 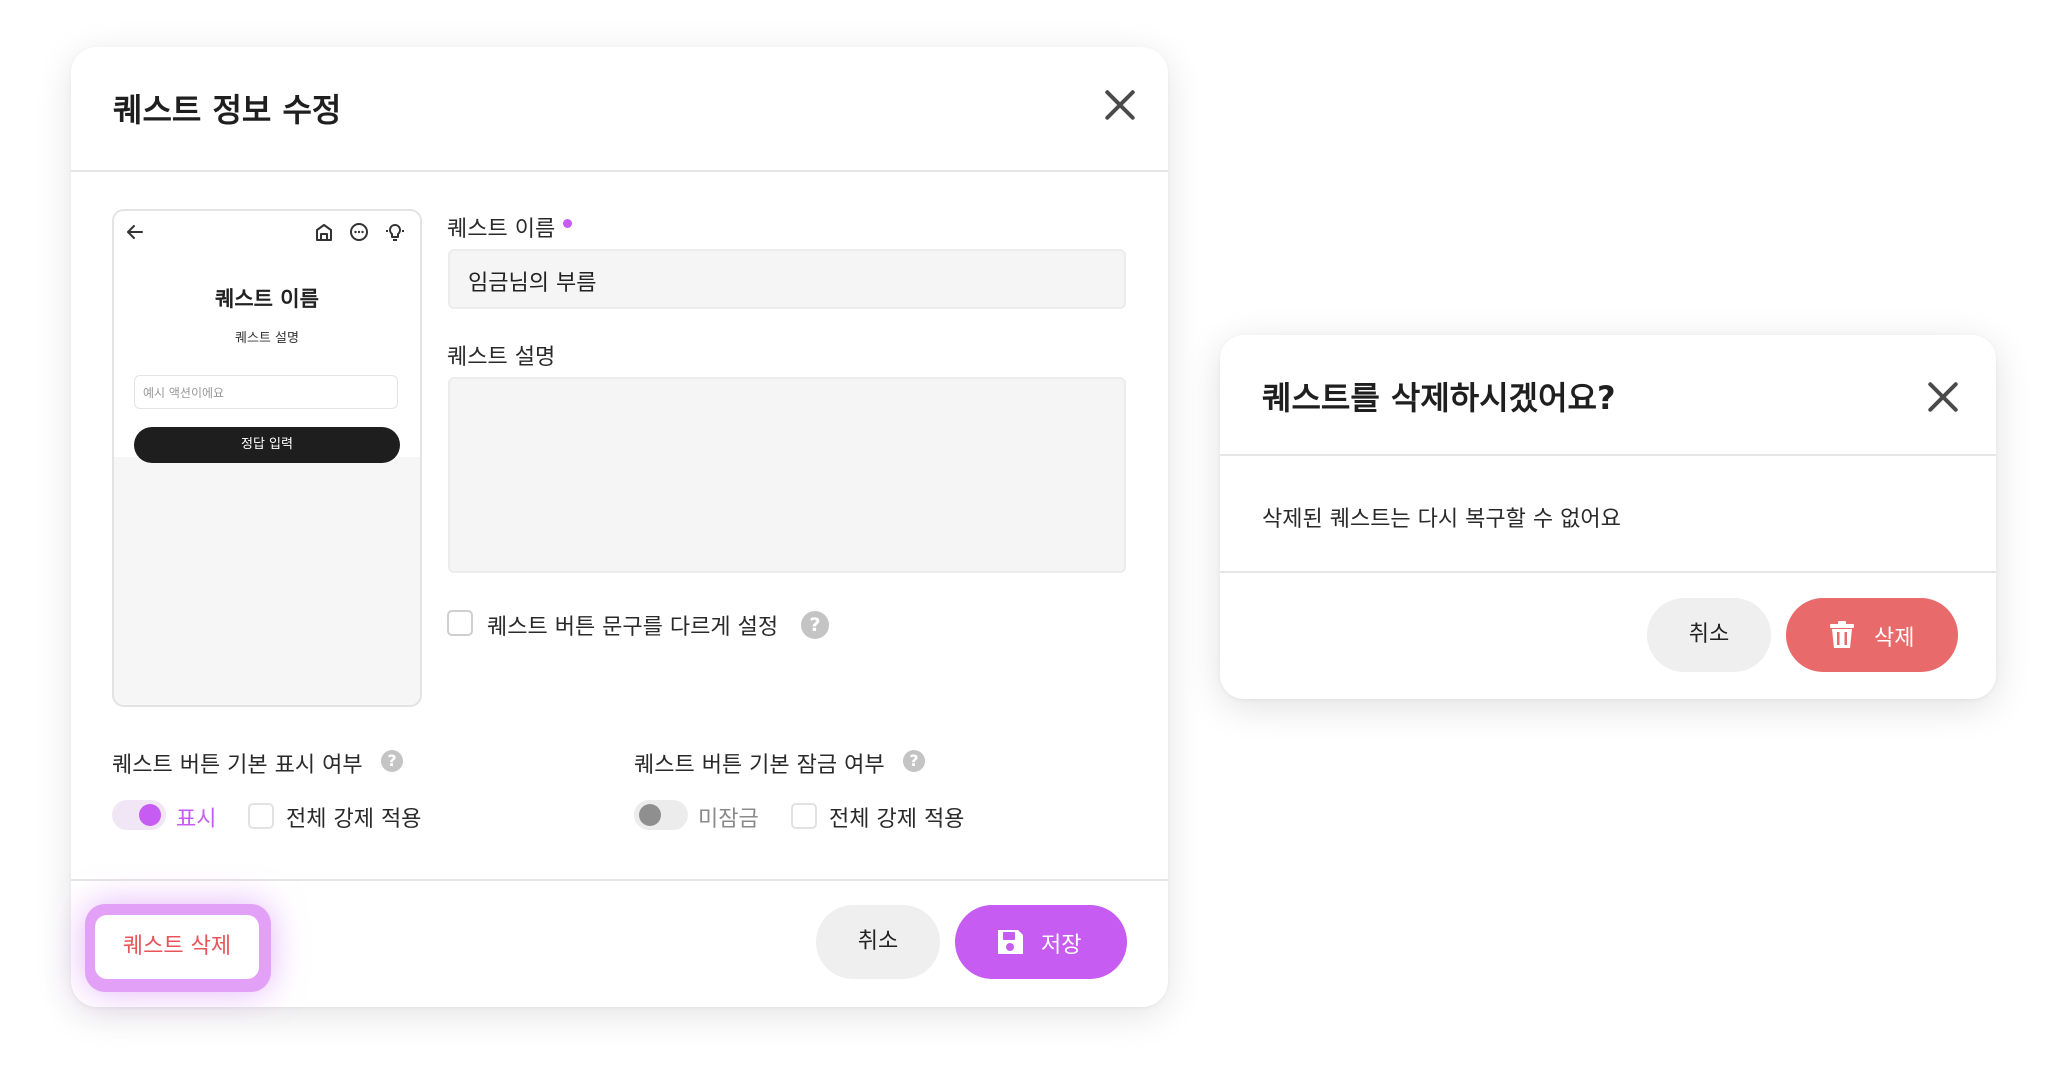 What do you see at coordinates (135, 232) in the screenshot?
I see `back-arrow-icon` at bounding box center [135, 232].